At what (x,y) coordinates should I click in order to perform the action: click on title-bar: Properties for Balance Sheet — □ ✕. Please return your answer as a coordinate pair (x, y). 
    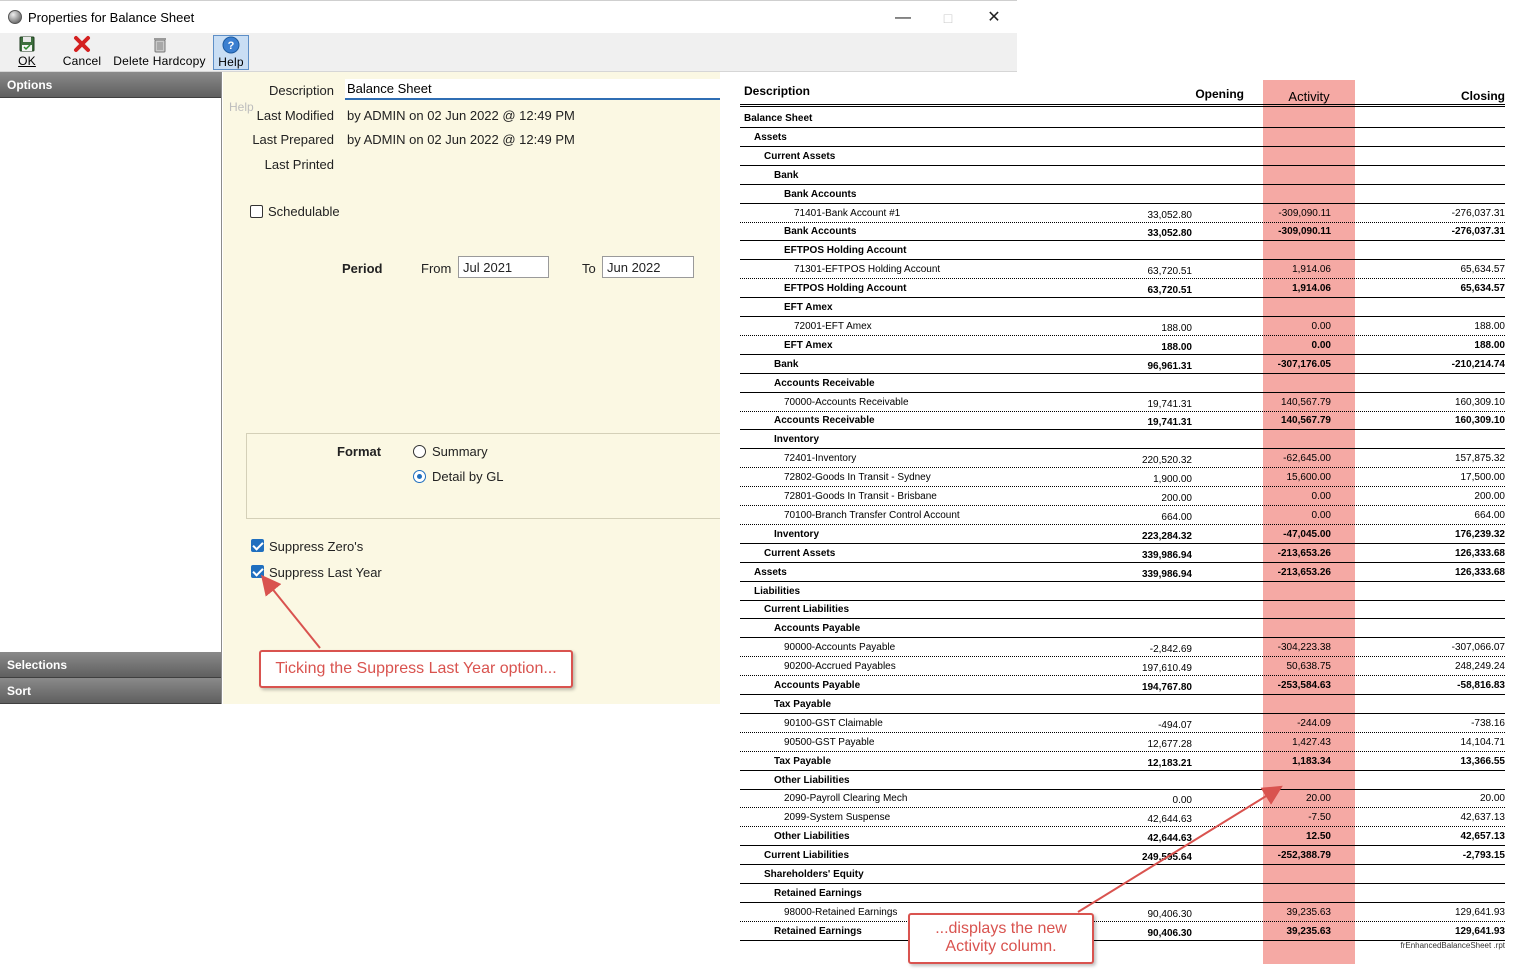
    Looking at the image, I should click on (508, 16).